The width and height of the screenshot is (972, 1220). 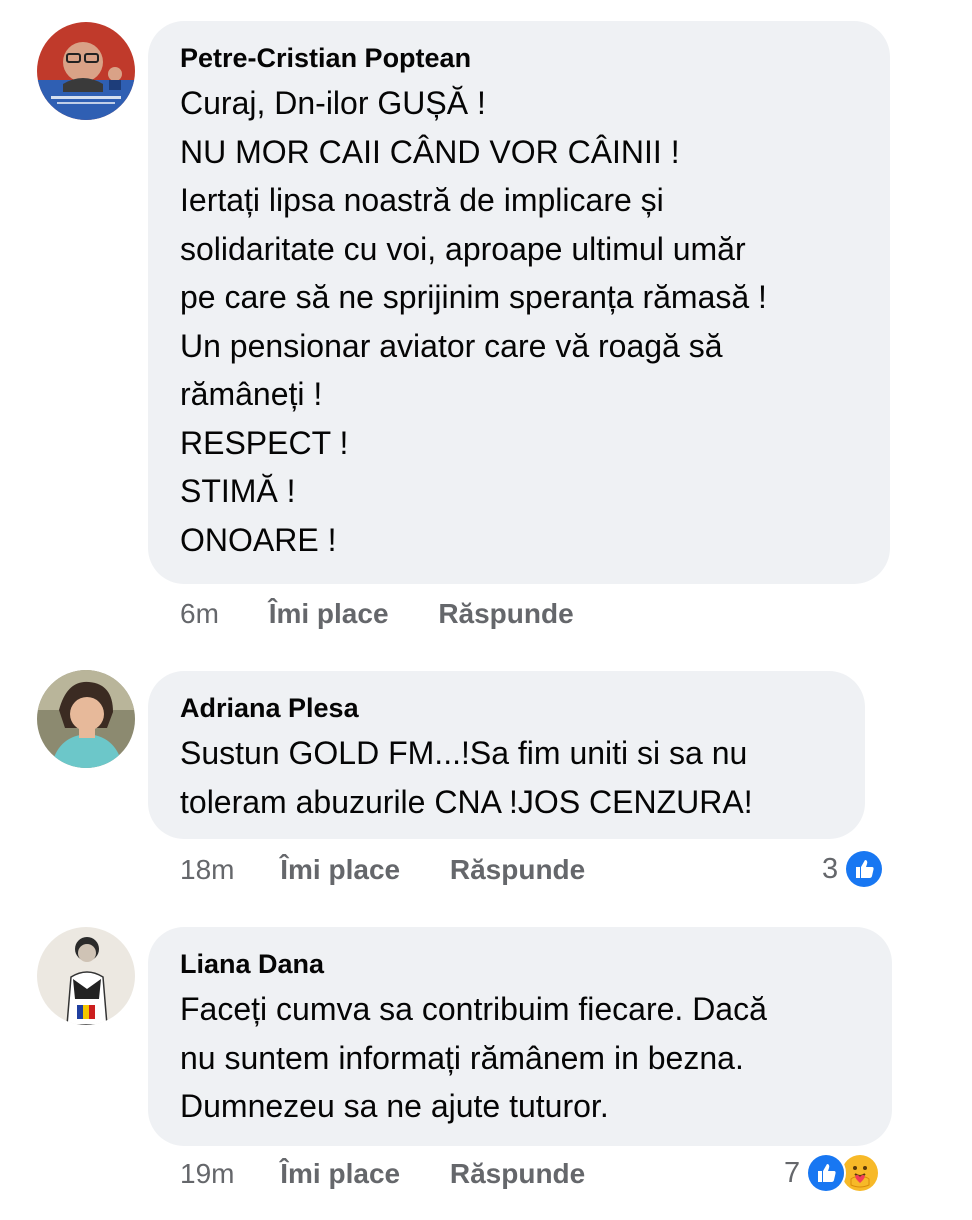 What do you see at coordinates (473, 1009) in the screenshot?
I see `comment-text-line: Faceți cumva sa contribuim fiecare. Dacă` at bounding box center [473, 1009].